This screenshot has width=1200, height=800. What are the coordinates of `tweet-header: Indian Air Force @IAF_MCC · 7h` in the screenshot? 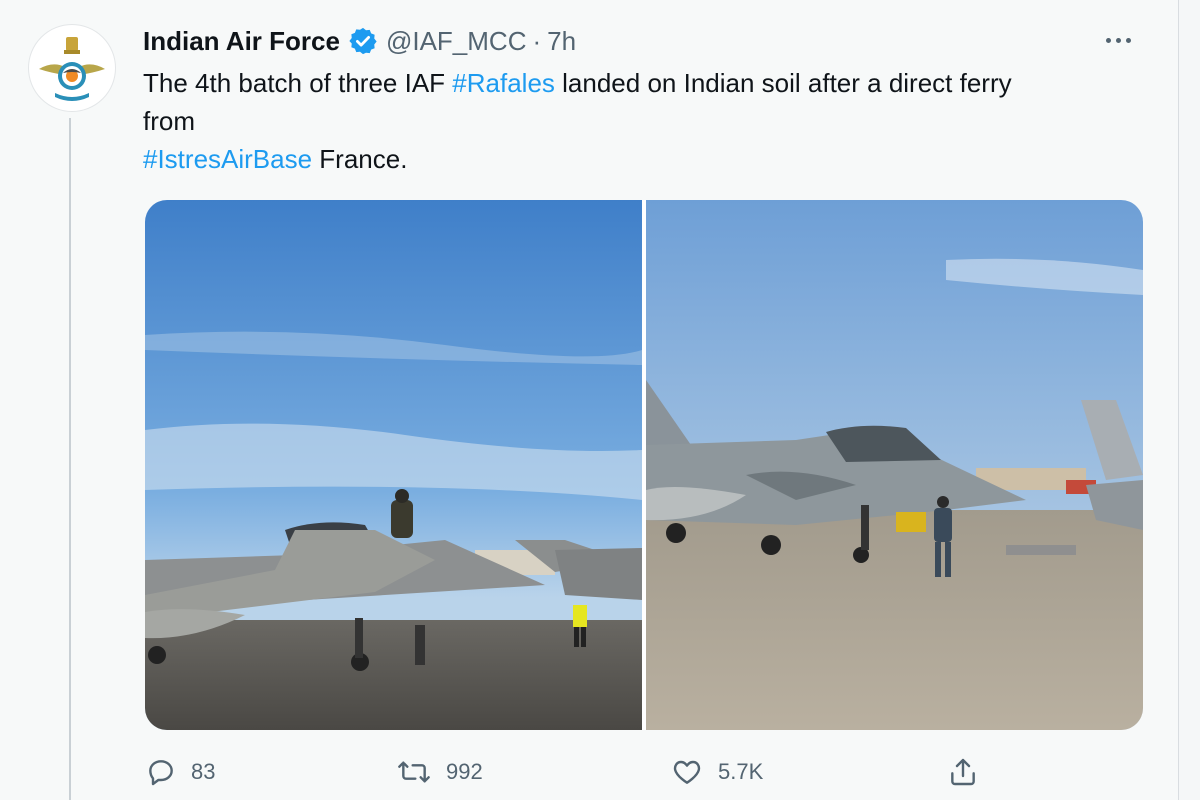 It's located at (359, 41).